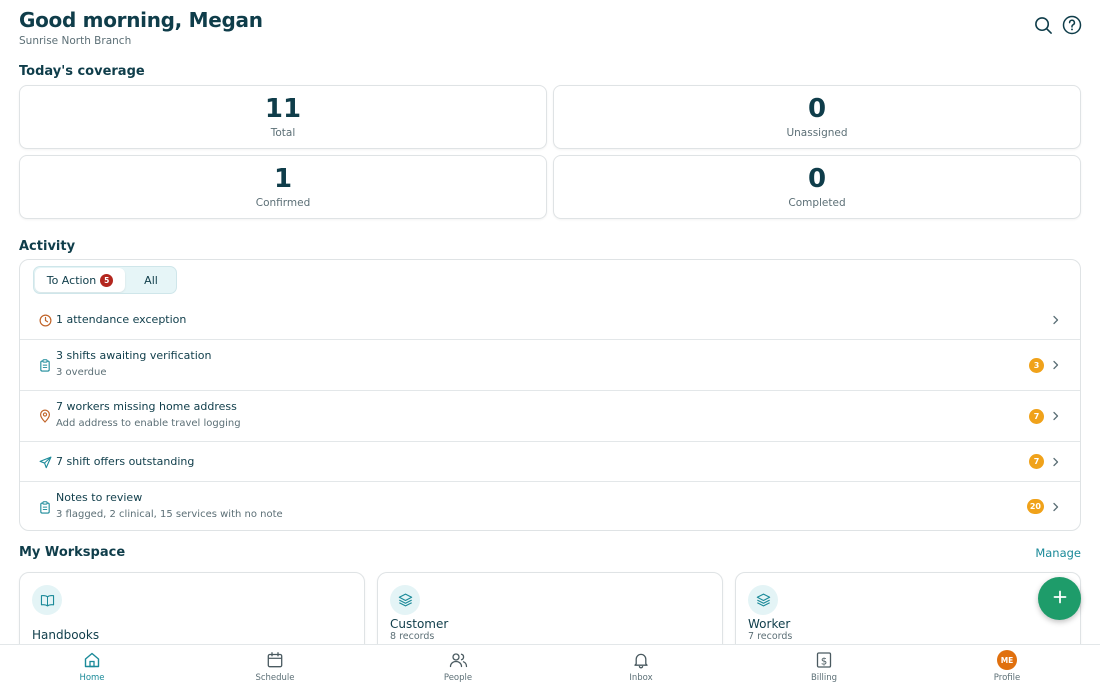  I want to click on stat-card-unassigned: 0 Unassigned, so click(817, 117).